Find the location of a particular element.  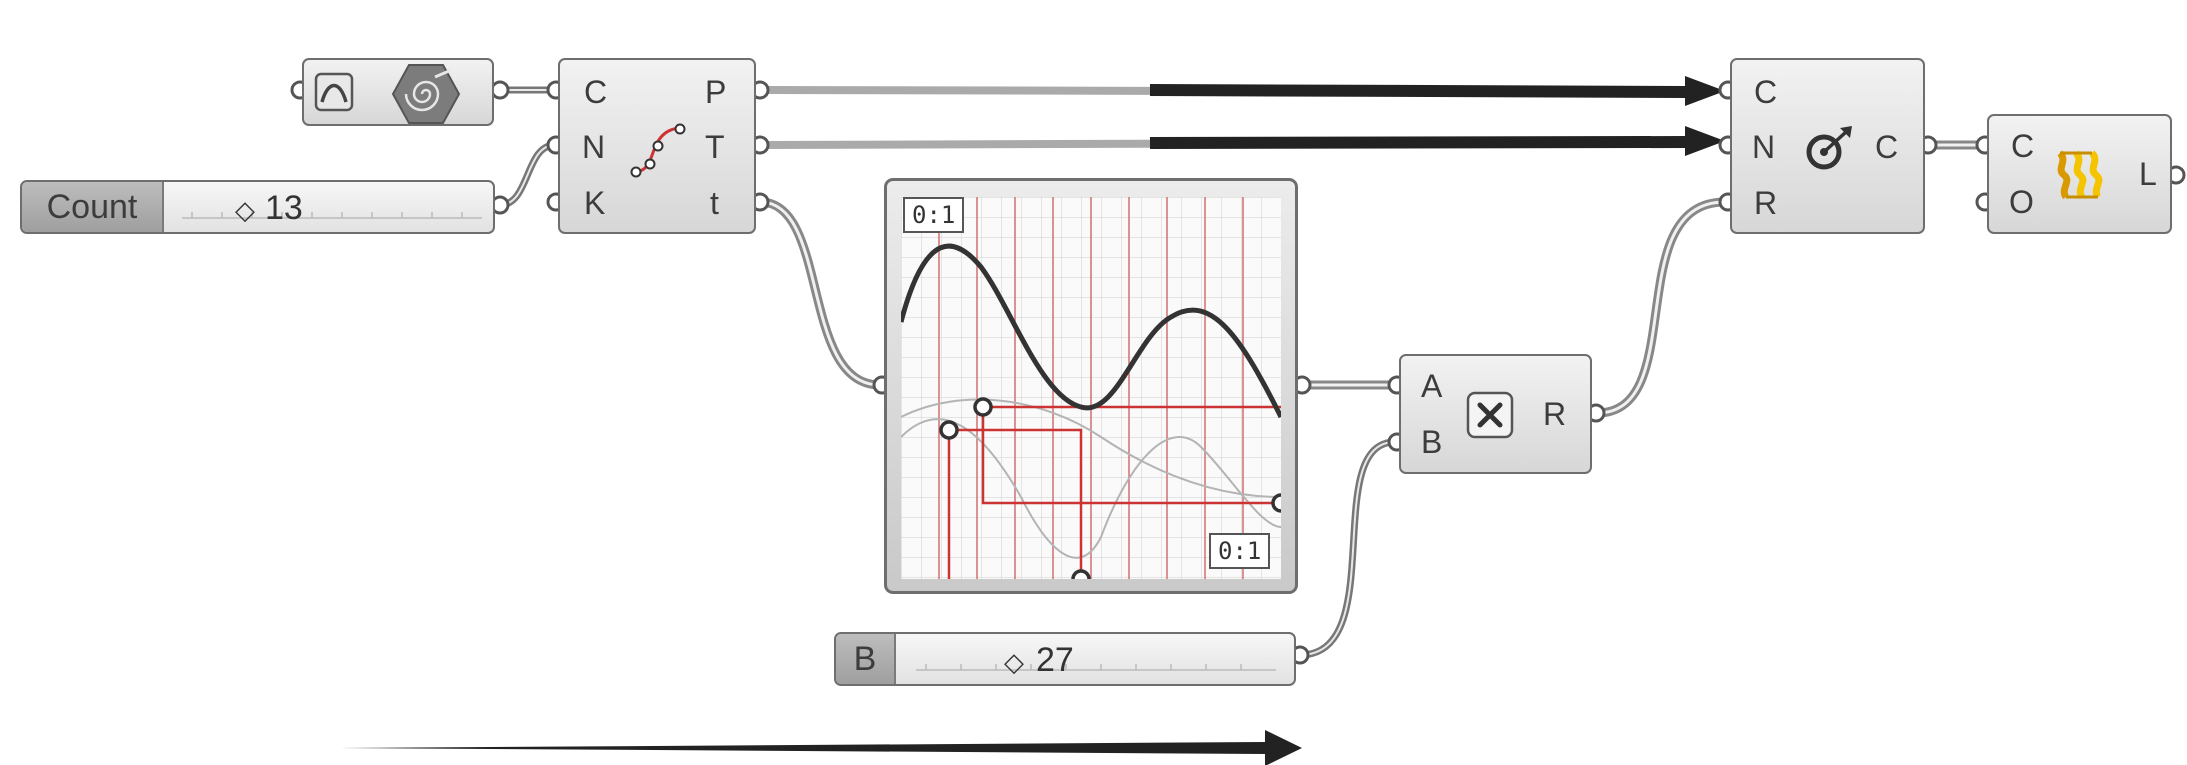

graph-mapper-component: 0:1 0:1 is located at coordinates (1091, 386).